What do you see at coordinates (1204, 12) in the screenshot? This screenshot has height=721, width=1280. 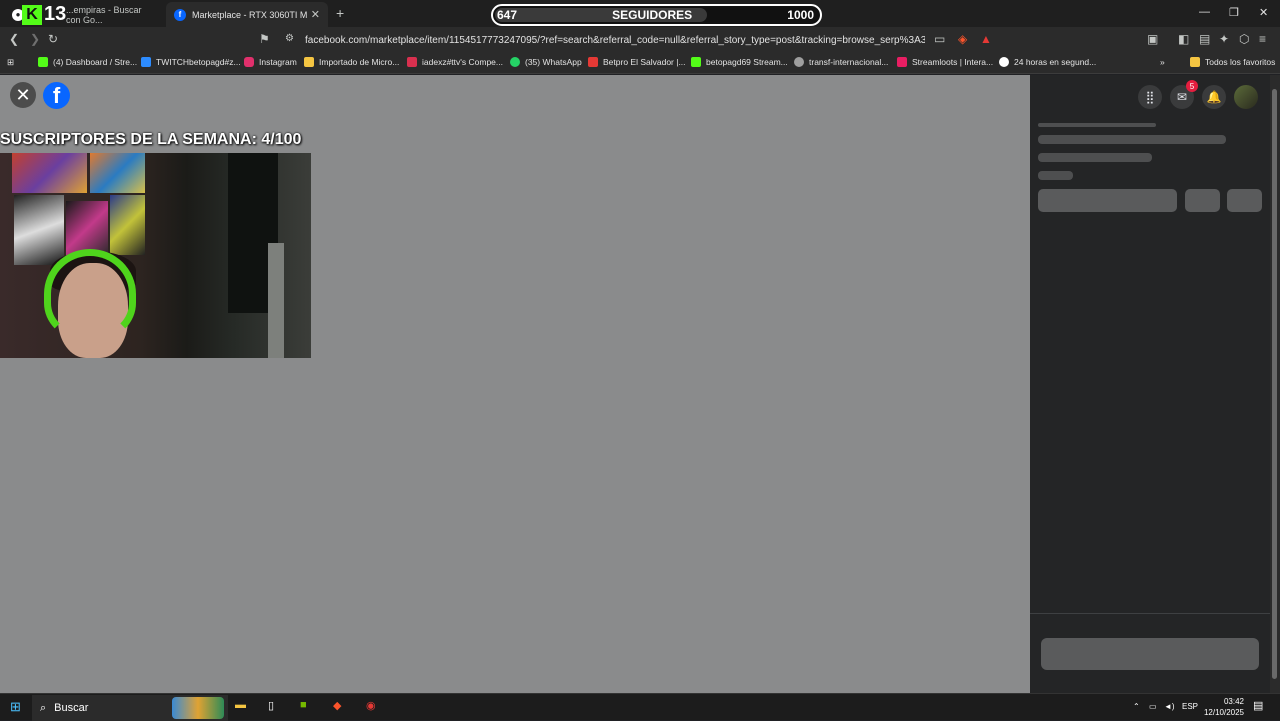 I see `minimize-icon: —` at bounding box center [1204, 12].